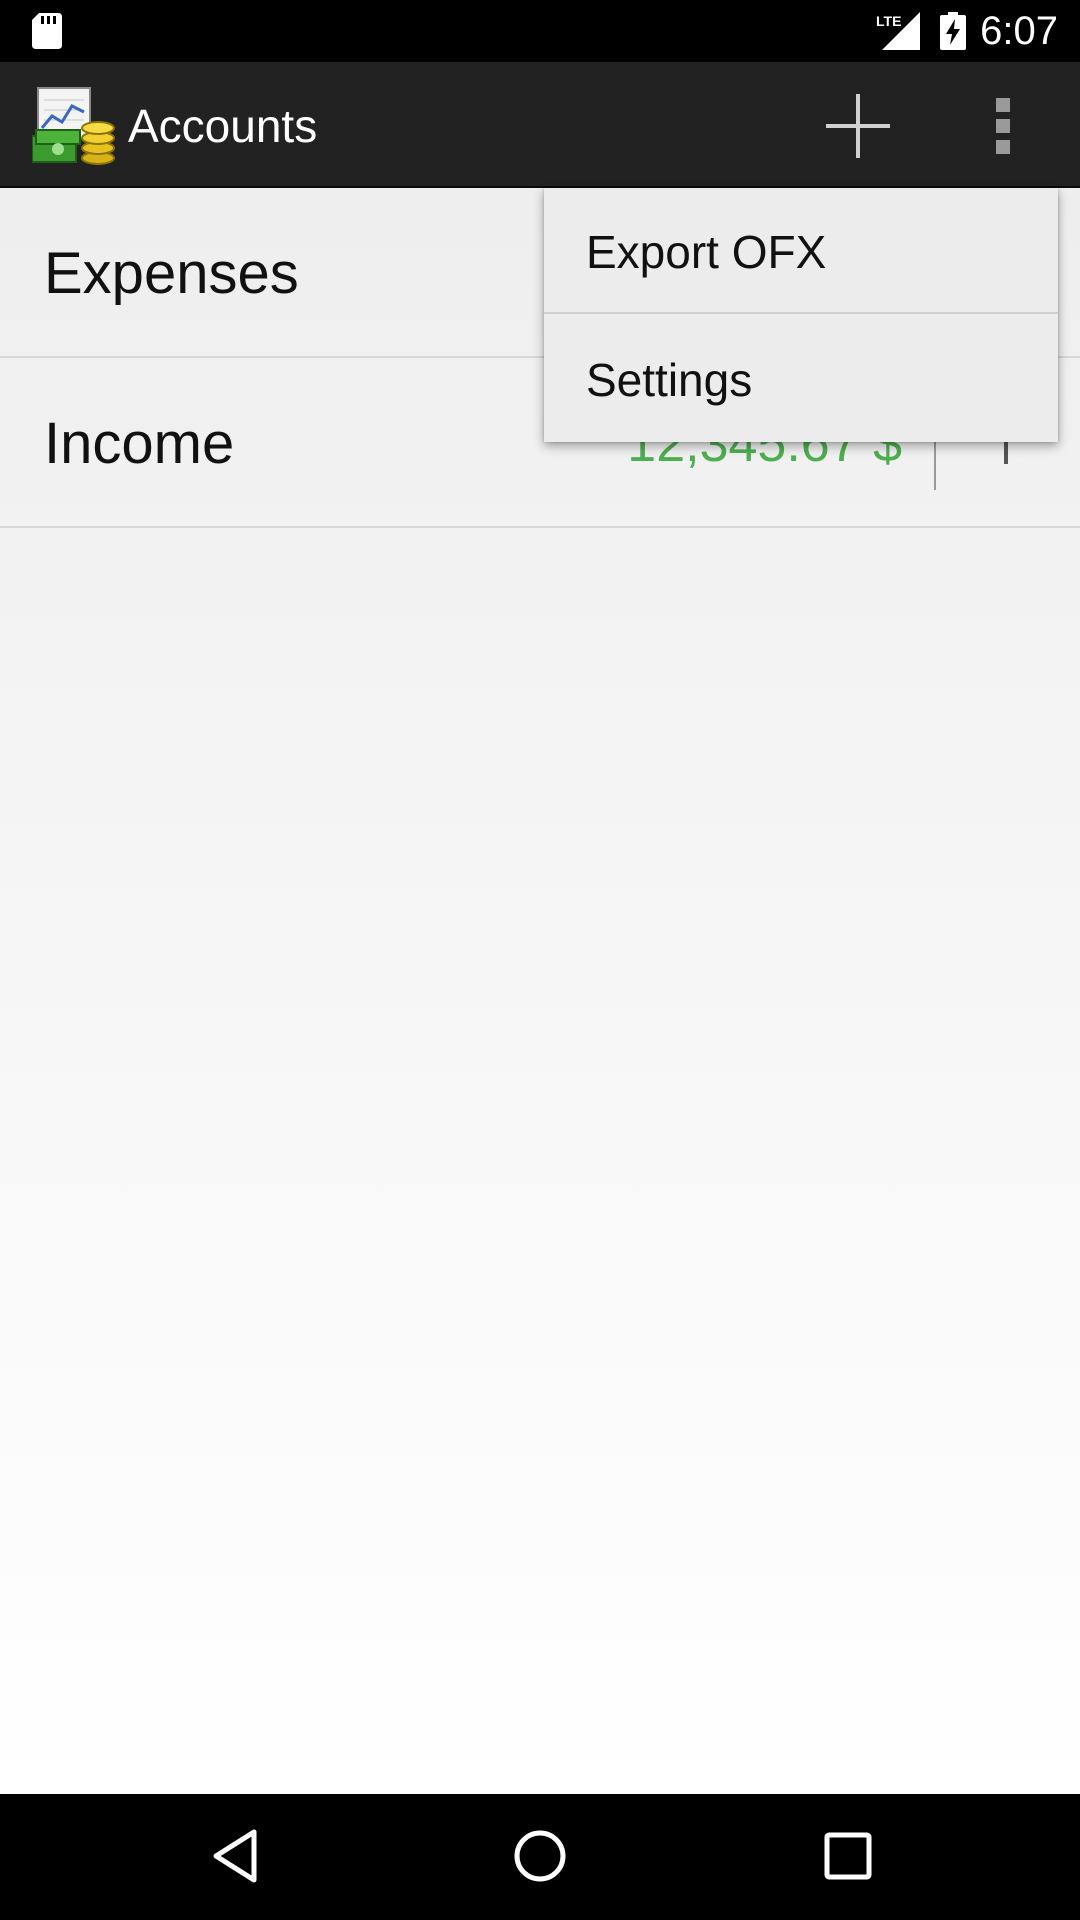  Describe the element at coordinates (540, 31) in the screenshot. I see `status-bar: LTE 6:07` at that location.